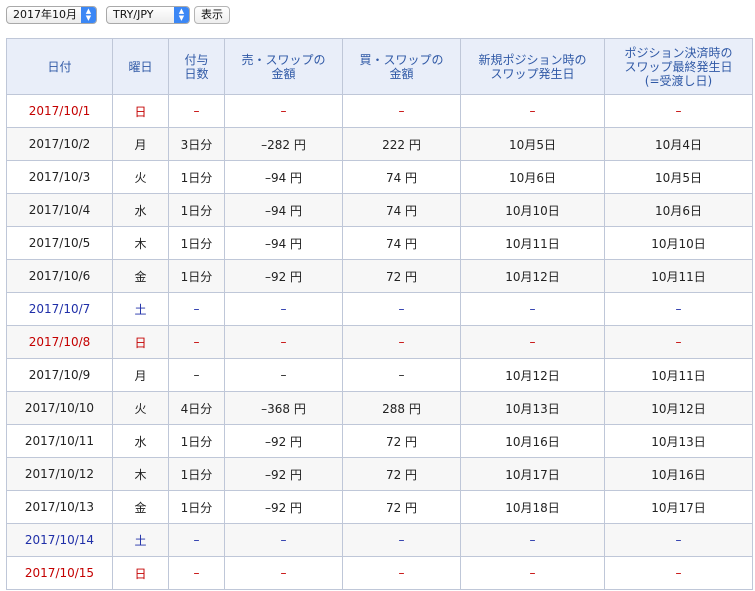 This screenshot has width=755, height=591. I want to click on cell-date: 2017/10/5, so click(59, 243).